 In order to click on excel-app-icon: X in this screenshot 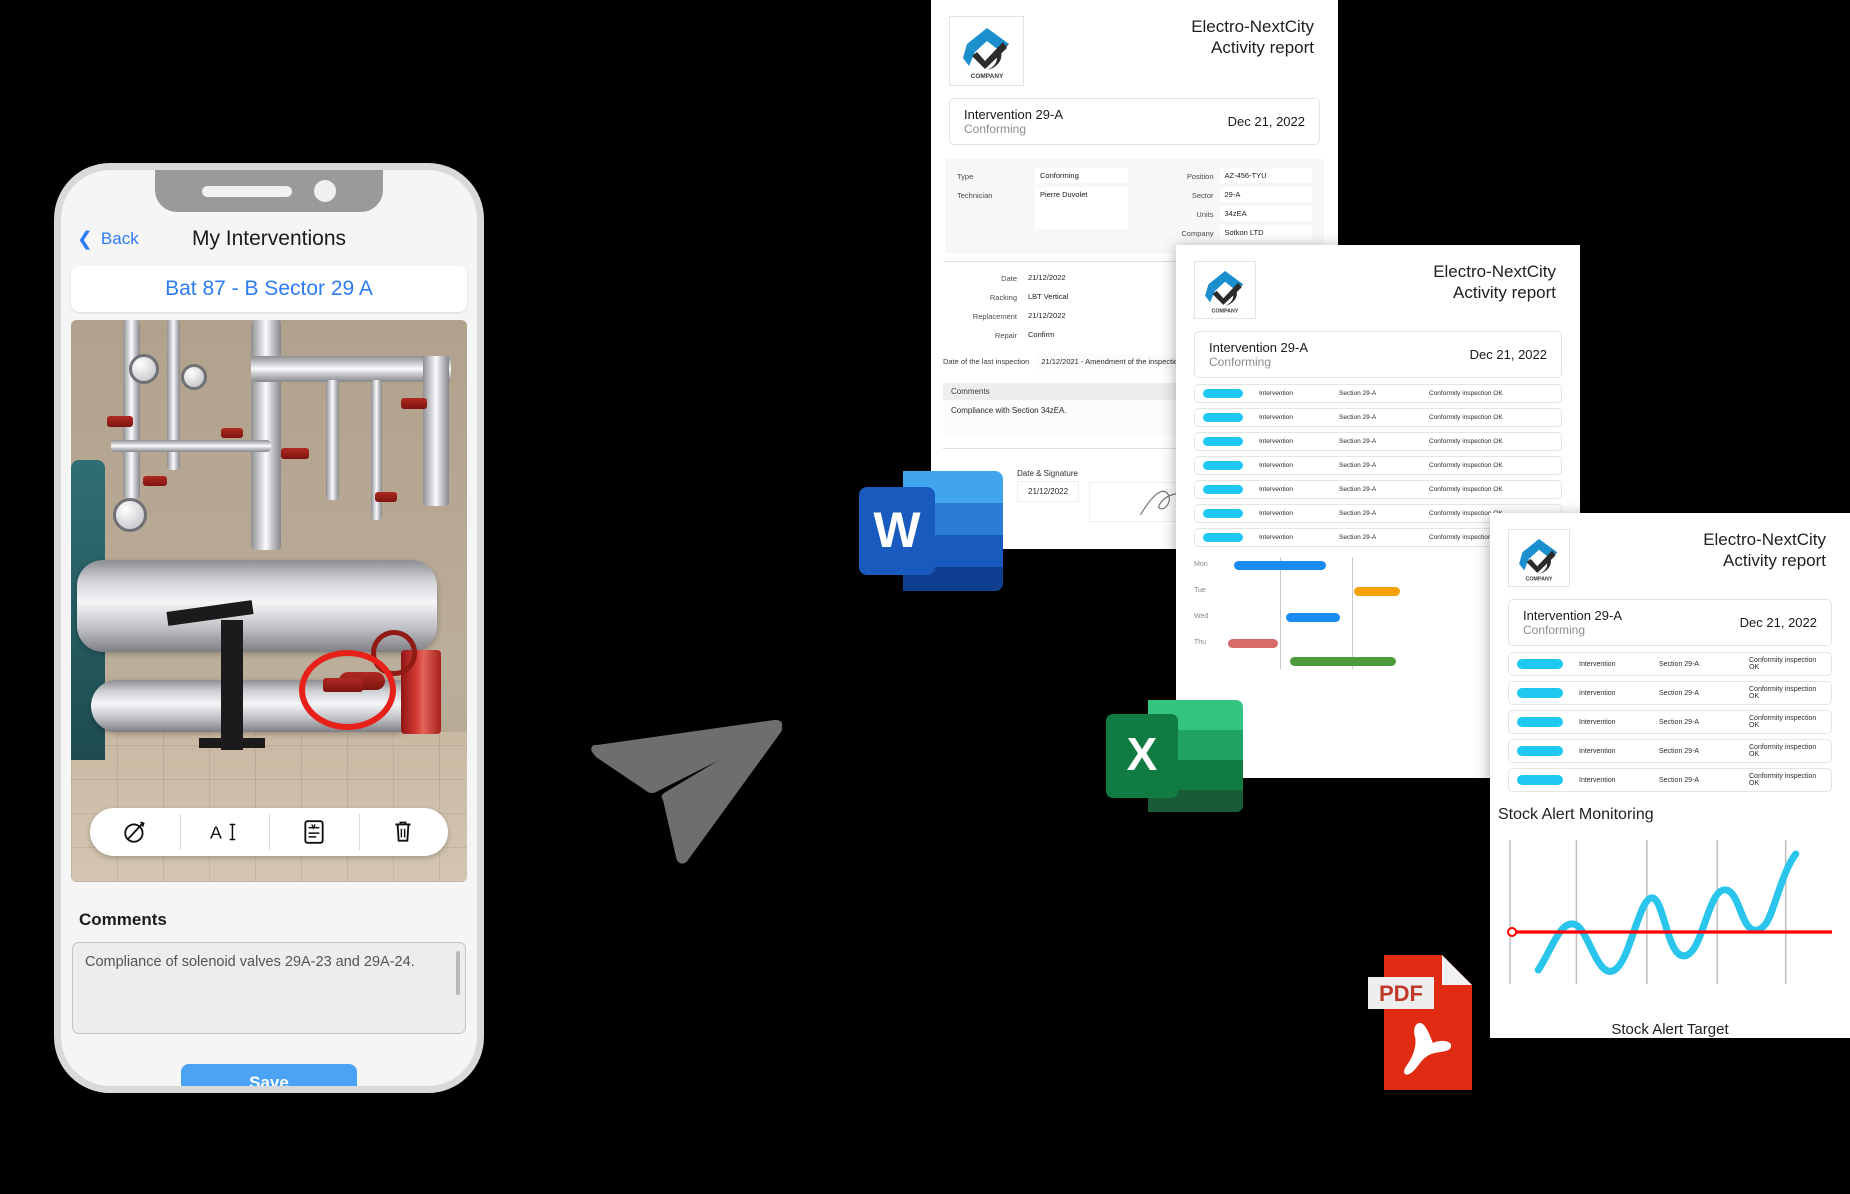, I will do `click(1175, 758)`.